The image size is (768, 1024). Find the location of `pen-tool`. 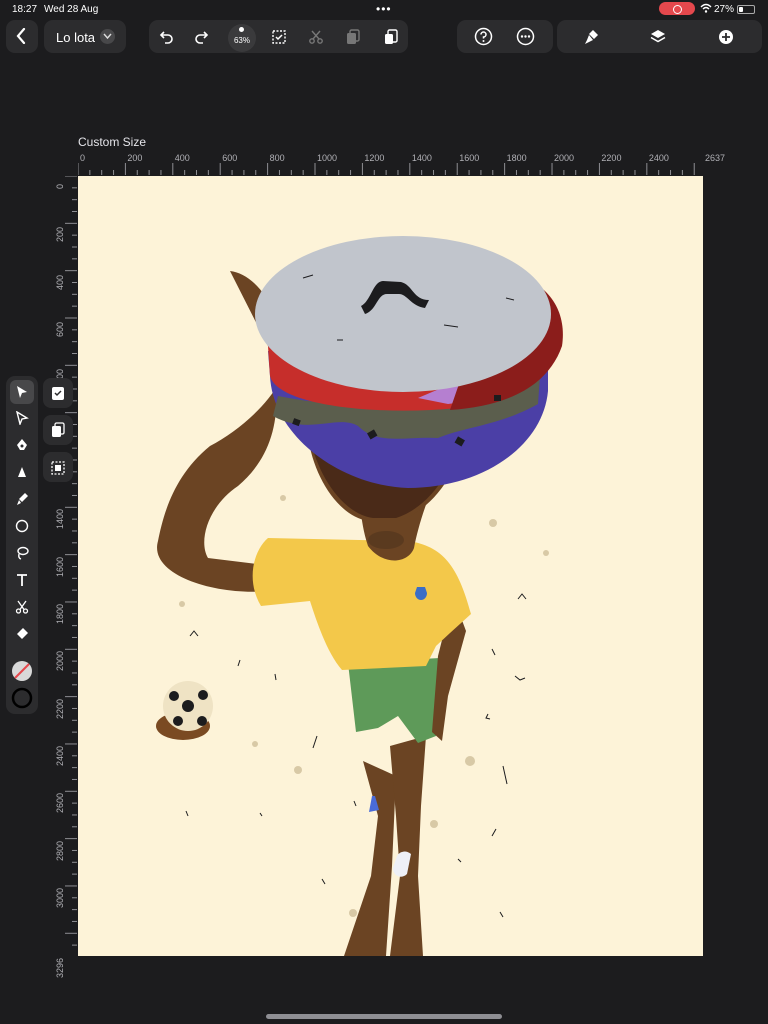

pen-tool is located at coordinates (22, 445).